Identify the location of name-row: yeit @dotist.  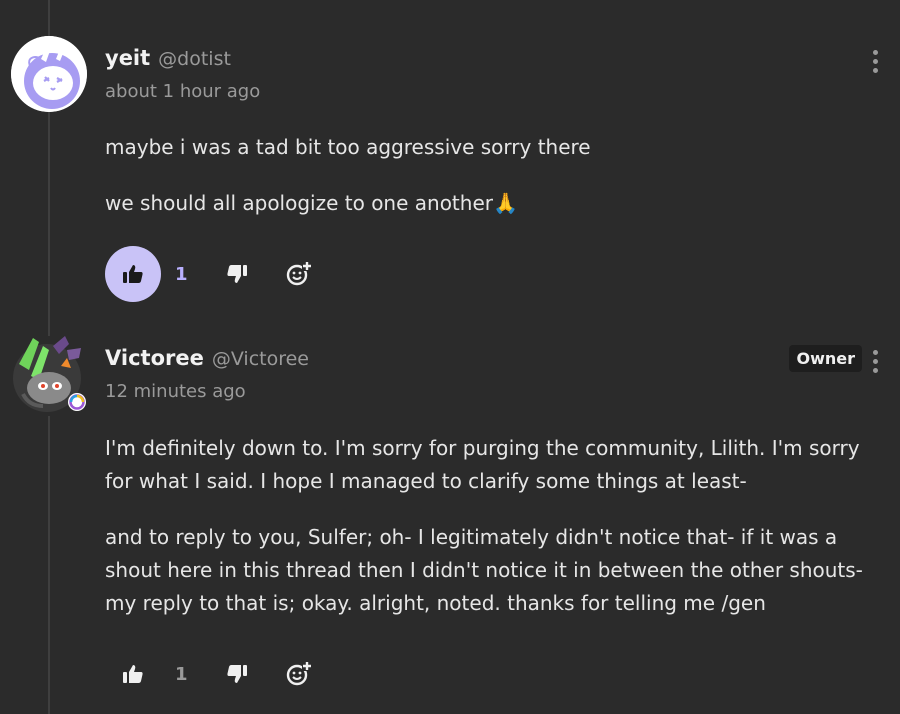
(168, 58).